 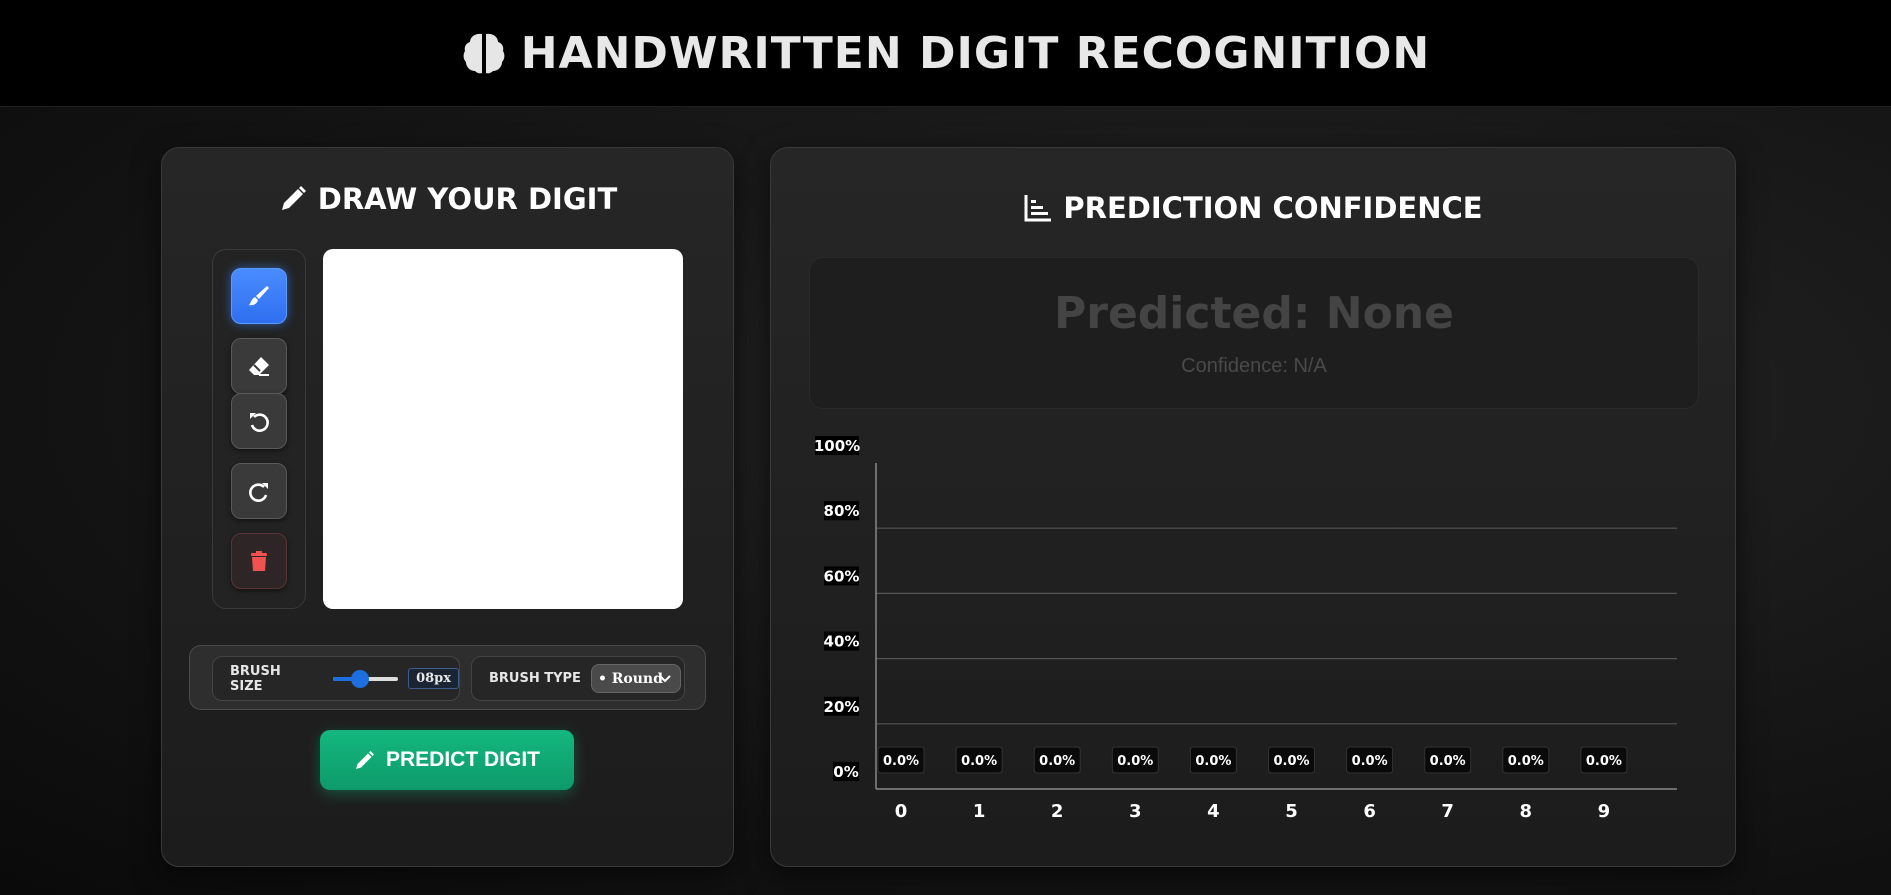 I want to click on draw-panel-title: DRAW YOUR DIGIT, so click(x=447, y=199).